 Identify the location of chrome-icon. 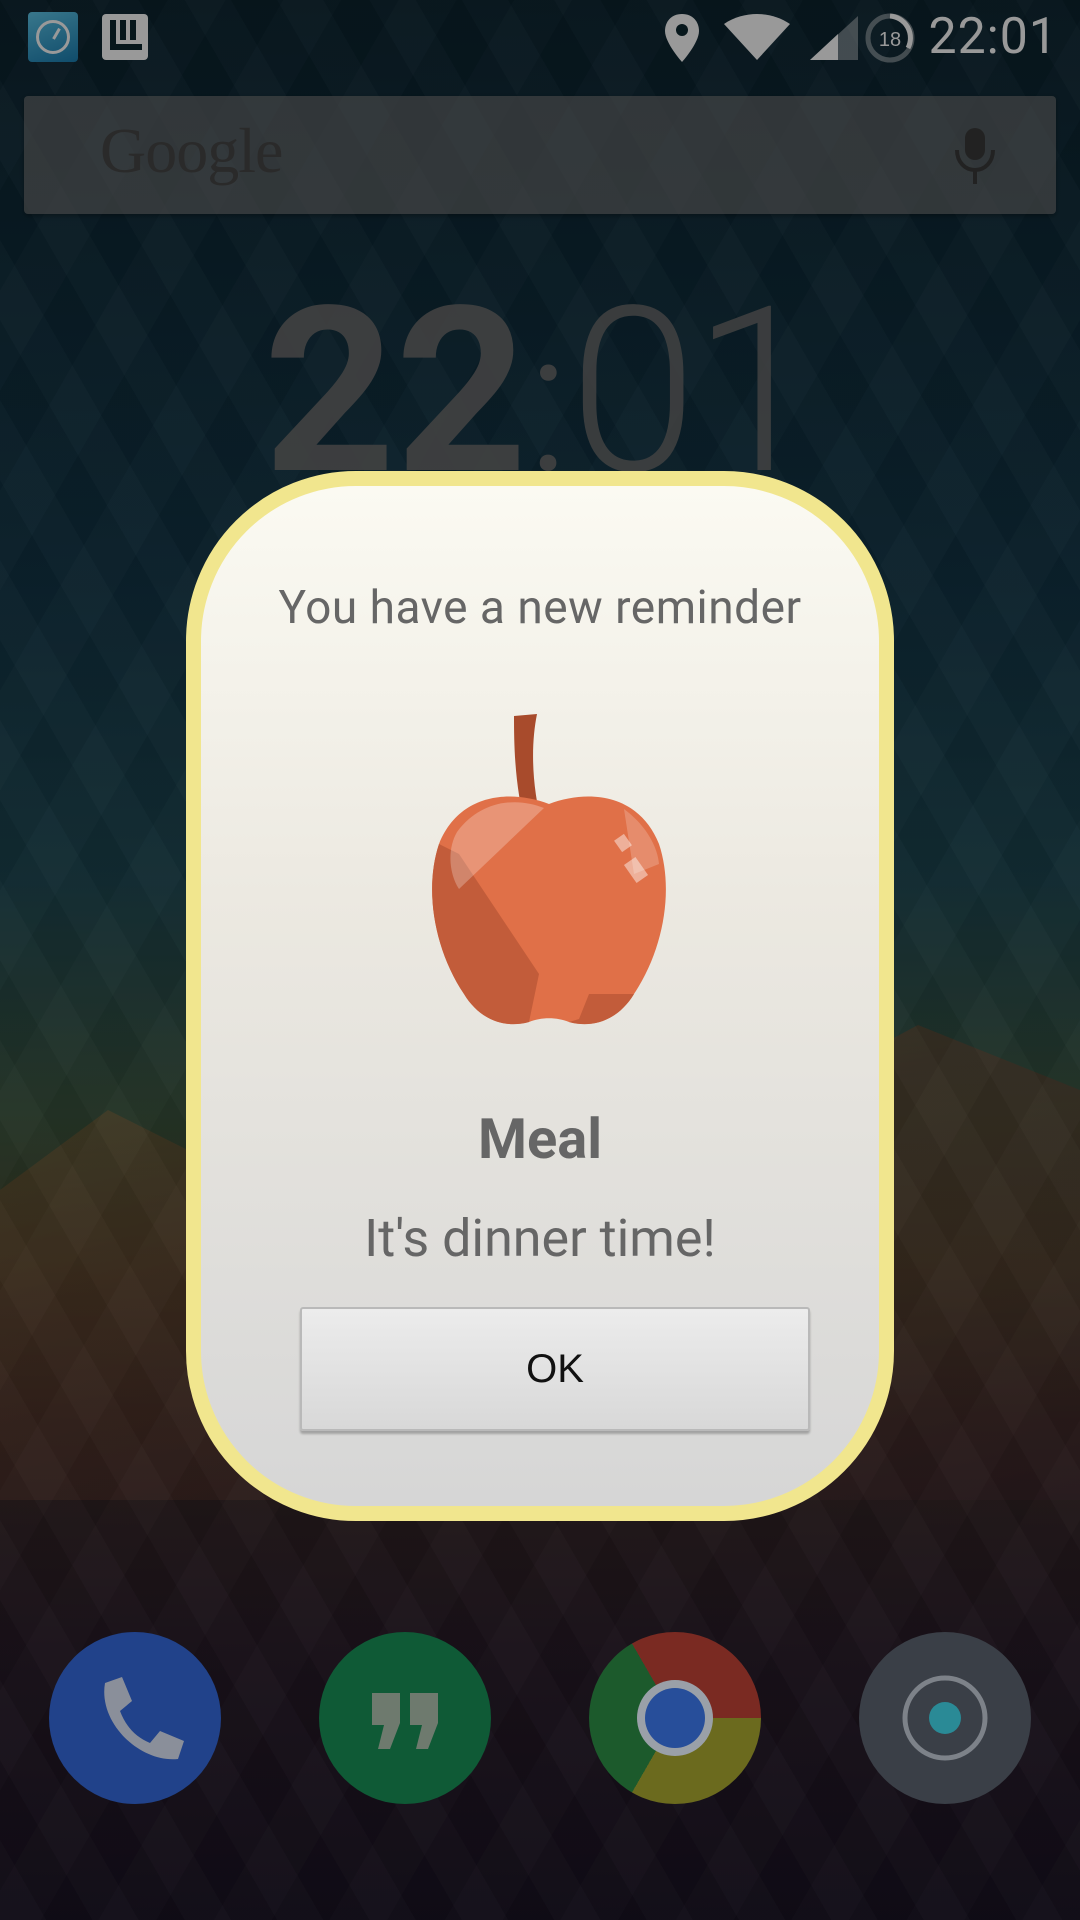
(675, 1718).